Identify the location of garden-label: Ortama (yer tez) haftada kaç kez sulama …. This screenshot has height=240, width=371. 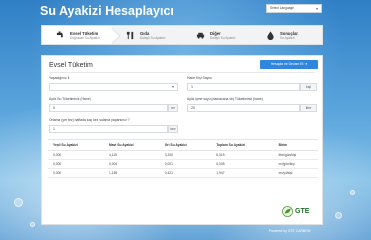
(89, 120).